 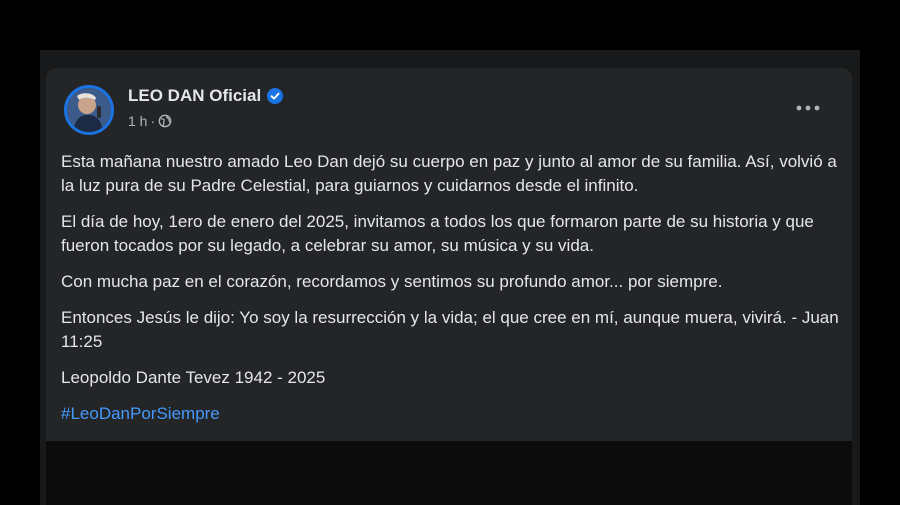 I want to click on post-paragraph: Leopoldo Dante Tevez 1942 - 2025, so click(x=193, y=377).